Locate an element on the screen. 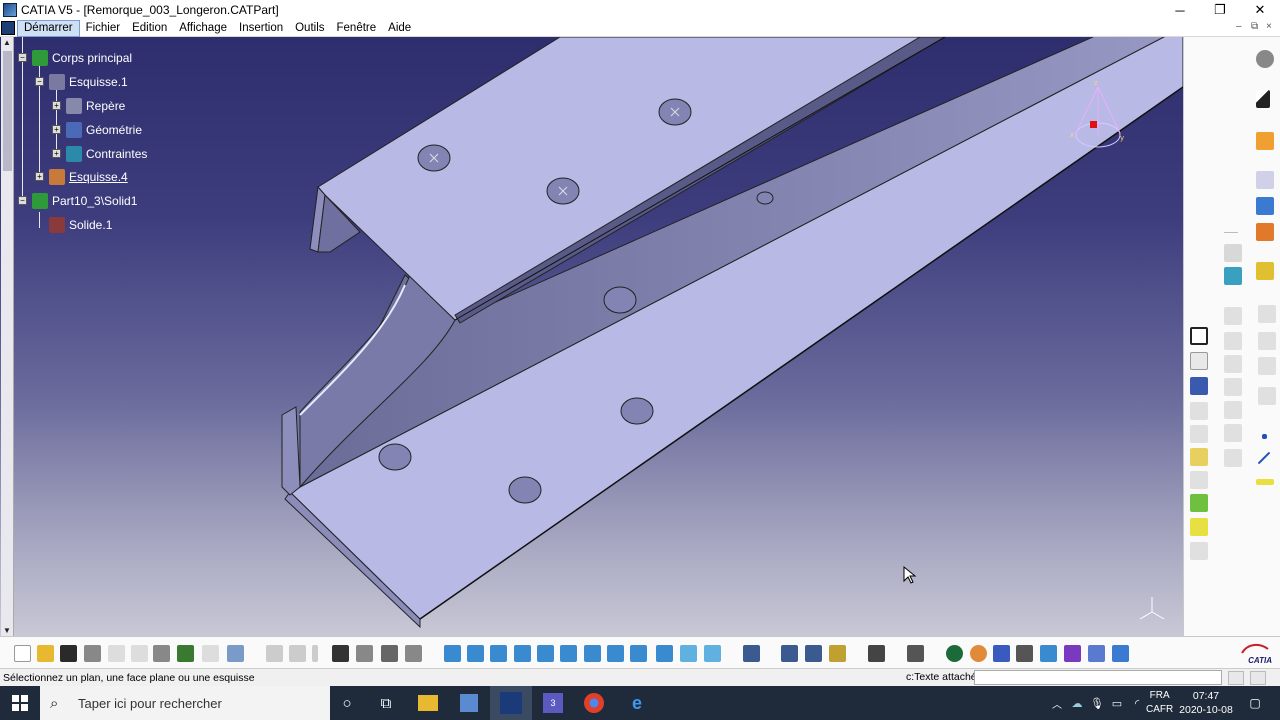  hand-icon is located at coordinates (978, 653).